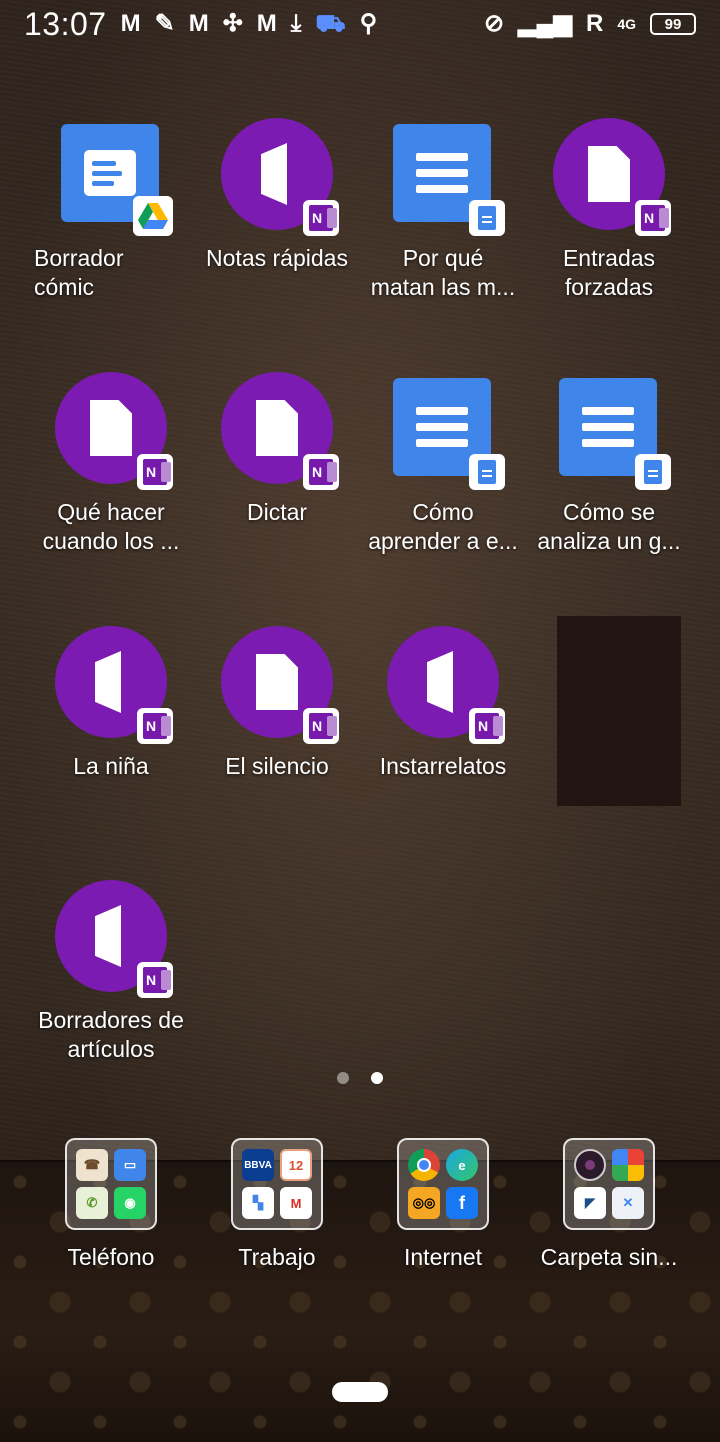 Image resolution: width=720 pixels, height=1442 pixels. Describe the element at coordinates (130, 1165) in the screenshot. I see `messages-icon: ▭` at that location.